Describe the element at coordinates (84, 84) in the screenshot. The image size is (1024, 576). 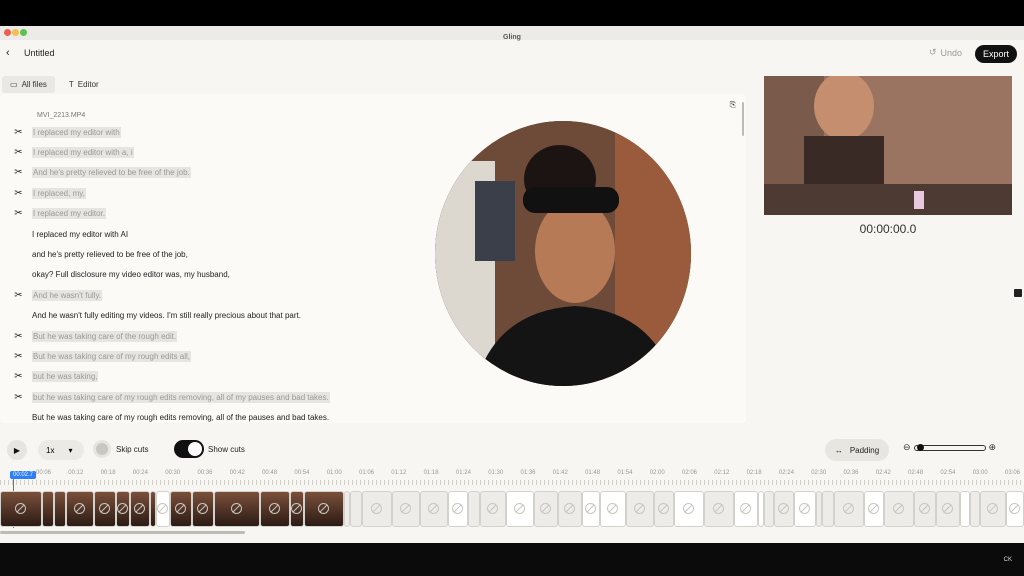
I see `tab-editor: T Editor` at that location.